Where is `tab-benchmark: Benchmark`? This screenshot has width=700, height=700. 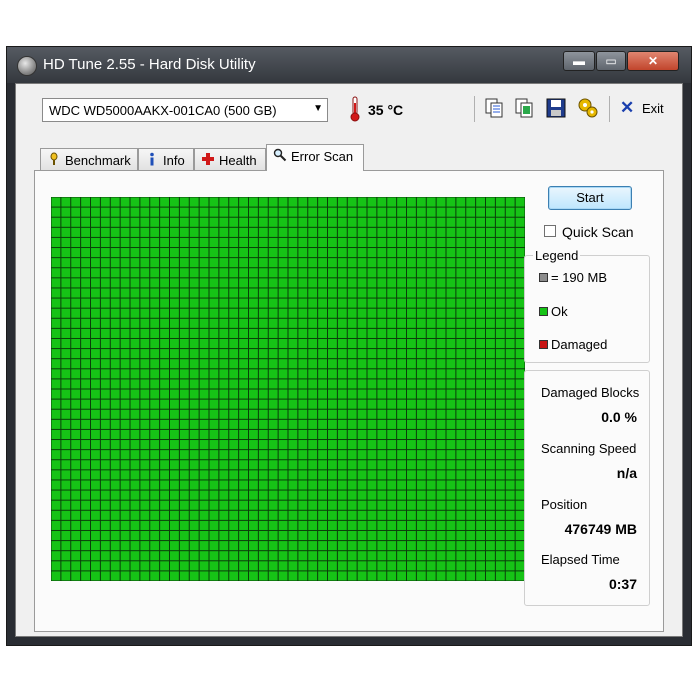
tab-benchmark: Benchmark is located at coordinates (89, 159).